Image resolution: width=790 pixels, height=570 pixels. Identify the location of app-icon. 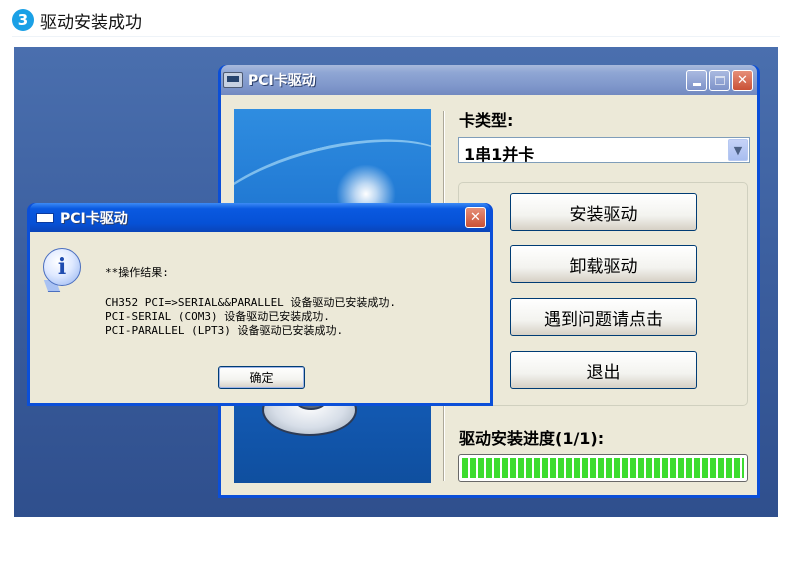
(233, 80).